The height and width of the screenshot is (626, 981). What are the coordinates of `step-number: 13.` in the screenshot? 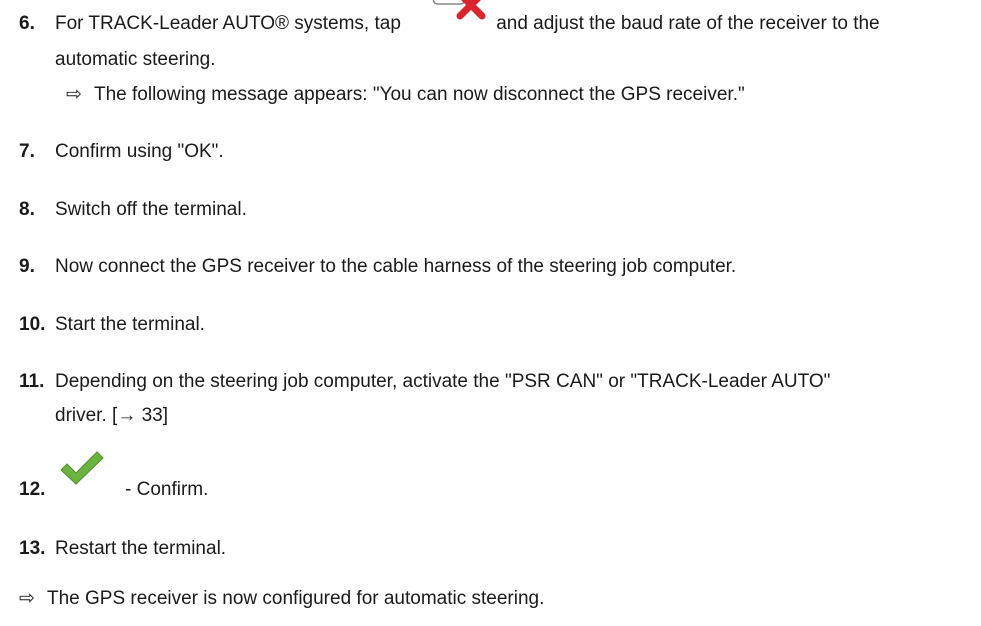 It's located at (32, 548).